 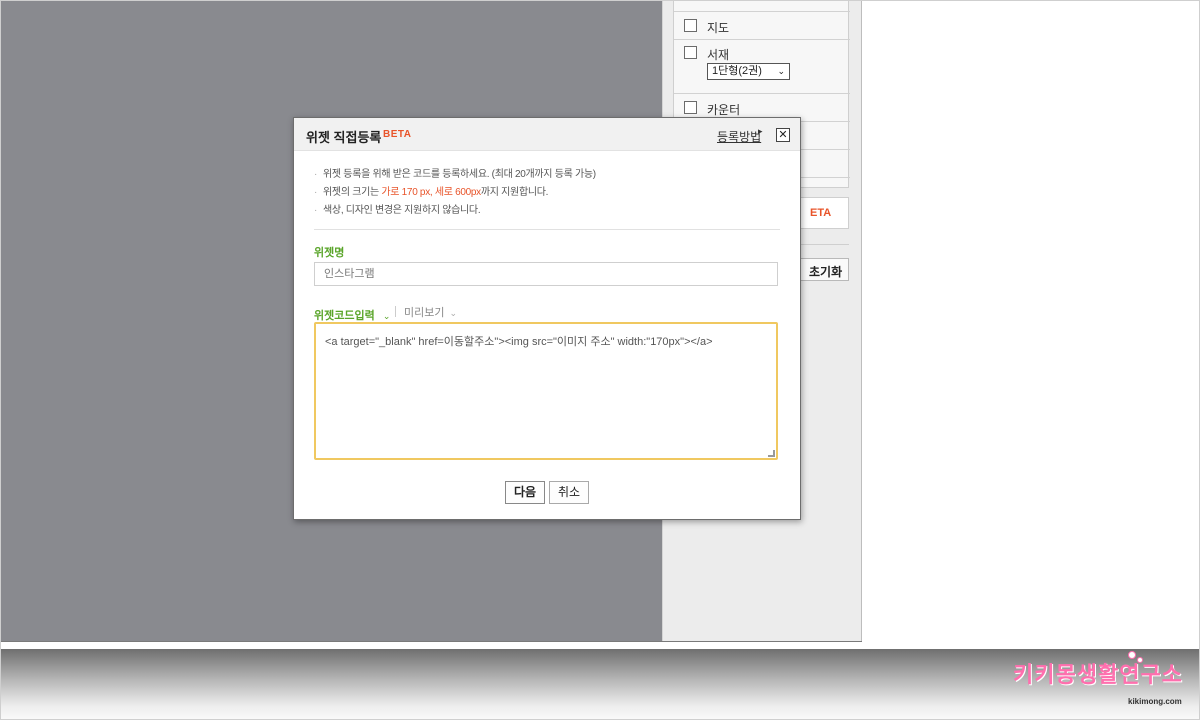 I want to click on bookshelf-layout-value: 1단형(2권), so click(x=737, y=71).